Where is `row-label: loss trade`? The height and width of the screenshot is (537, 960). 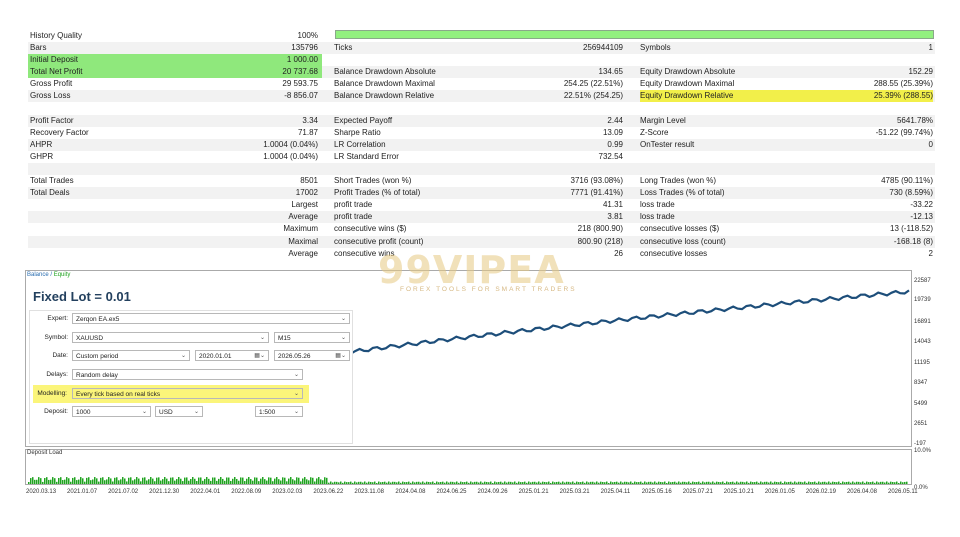
row-label: loss trade is located at coordinates (657, 204).